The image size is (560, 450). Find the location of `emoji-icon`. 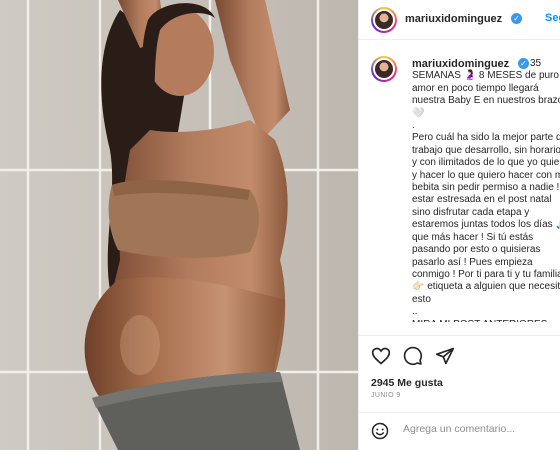

emoji-icon is located at coordinates (380, 431).